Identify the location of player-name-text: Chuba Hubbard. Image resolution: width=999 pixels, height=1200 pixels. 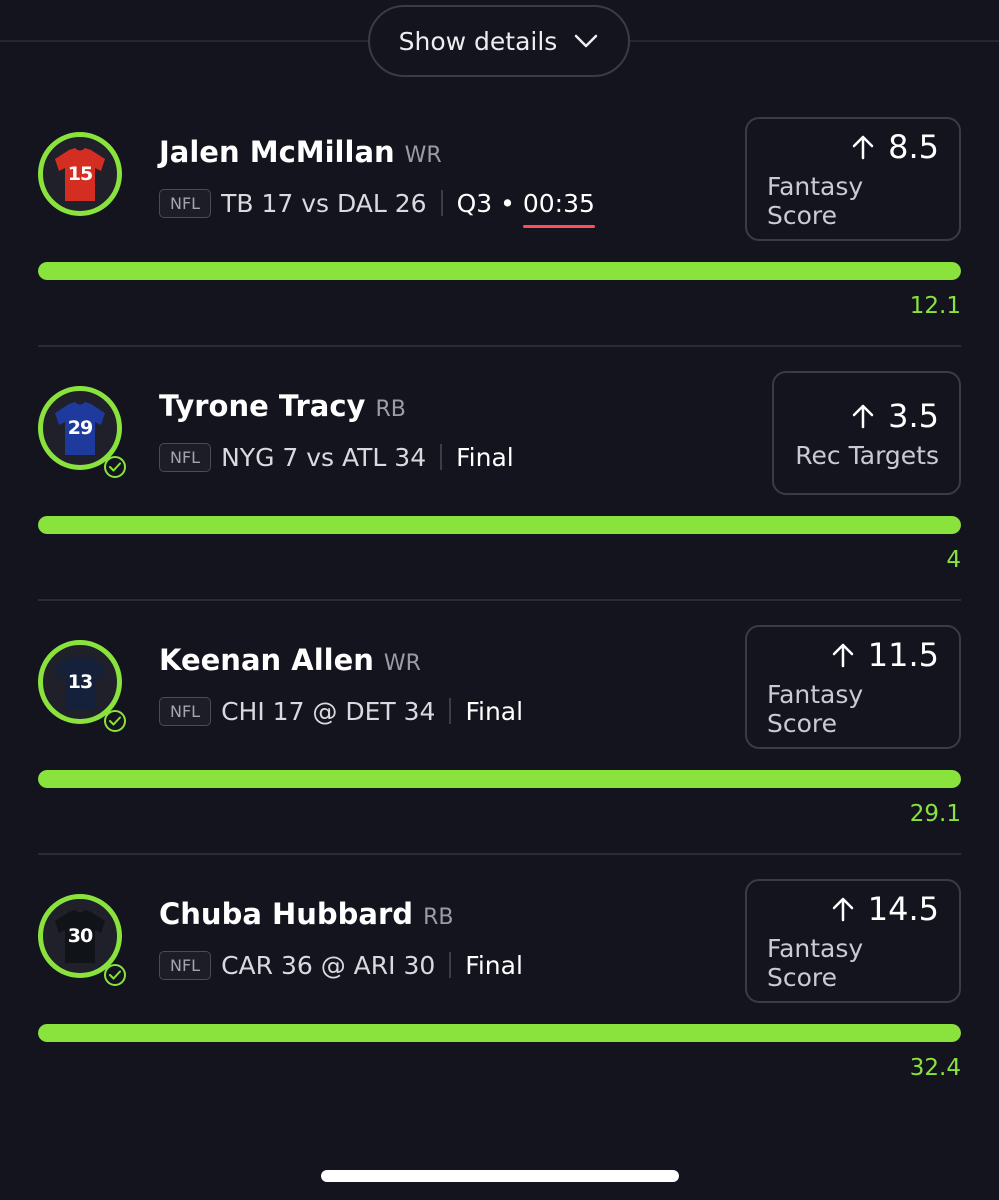
(286, 914).